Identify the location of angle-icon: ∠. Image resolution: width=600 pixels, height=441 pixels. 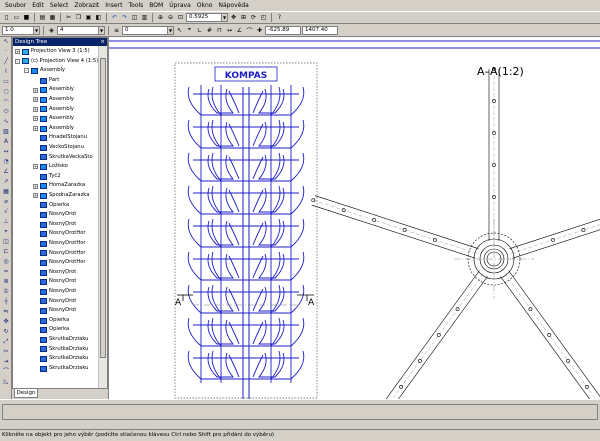
(239, 30).